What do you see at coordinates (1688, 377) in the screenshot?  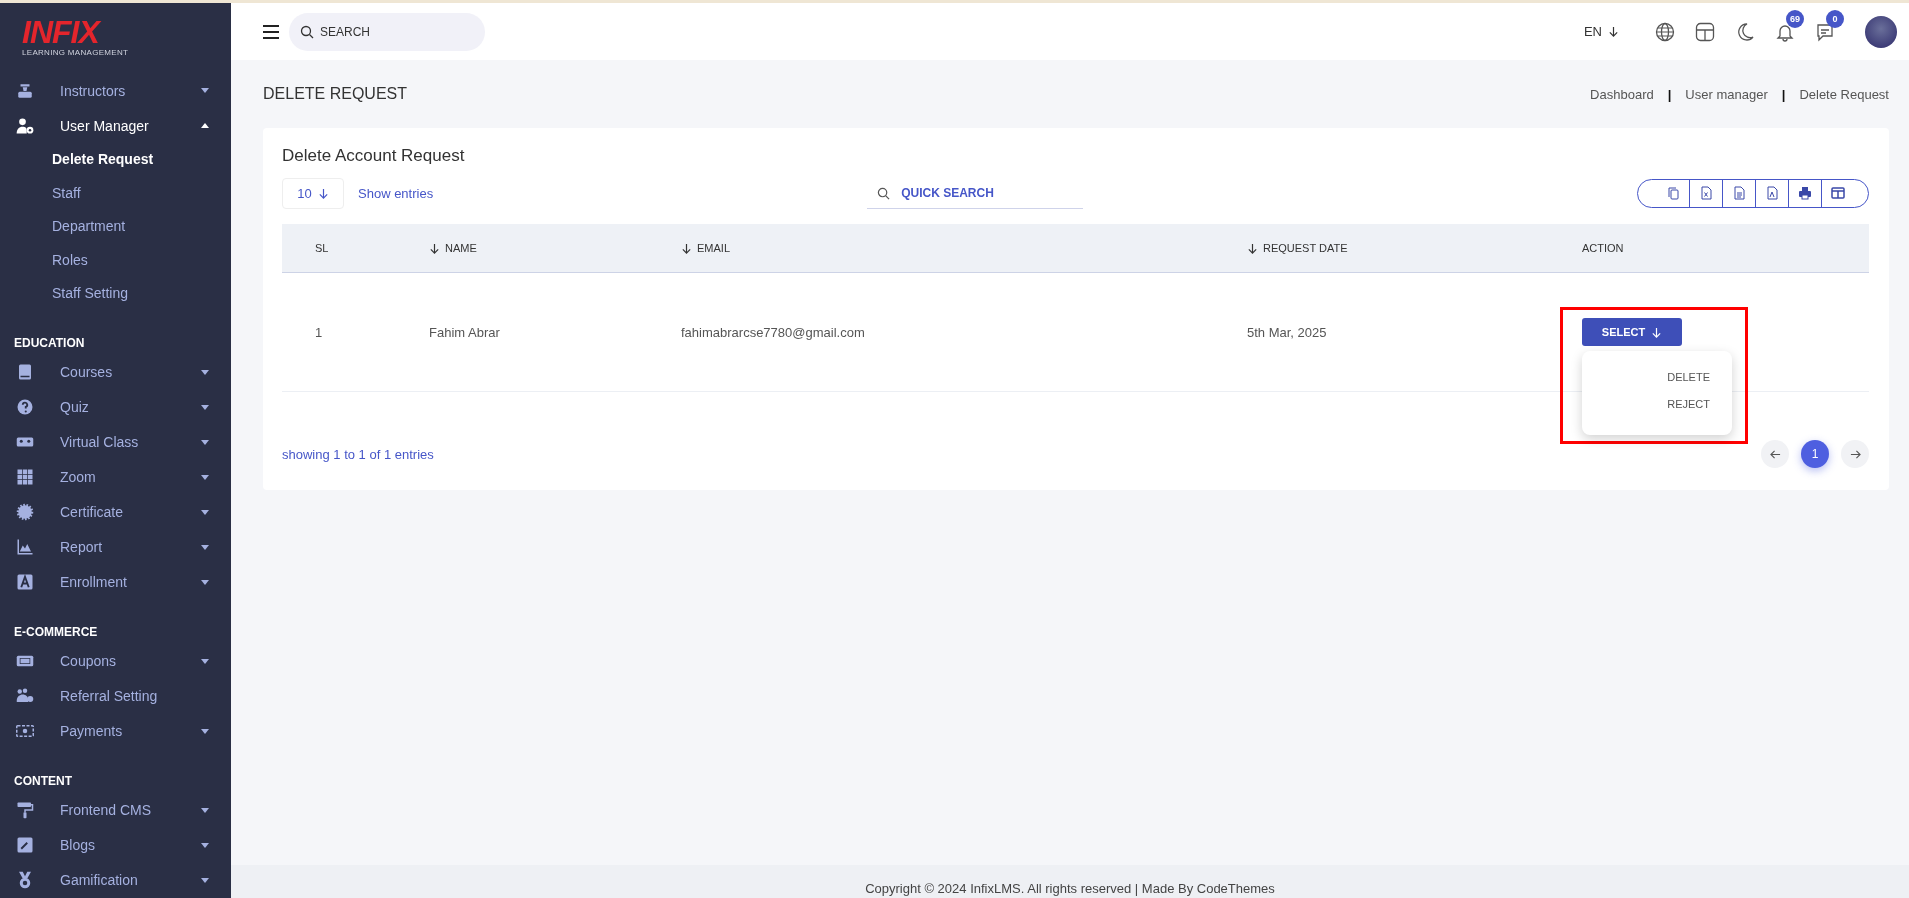 I see `menu-item: DELETE` at bounding box center [1688, 377].